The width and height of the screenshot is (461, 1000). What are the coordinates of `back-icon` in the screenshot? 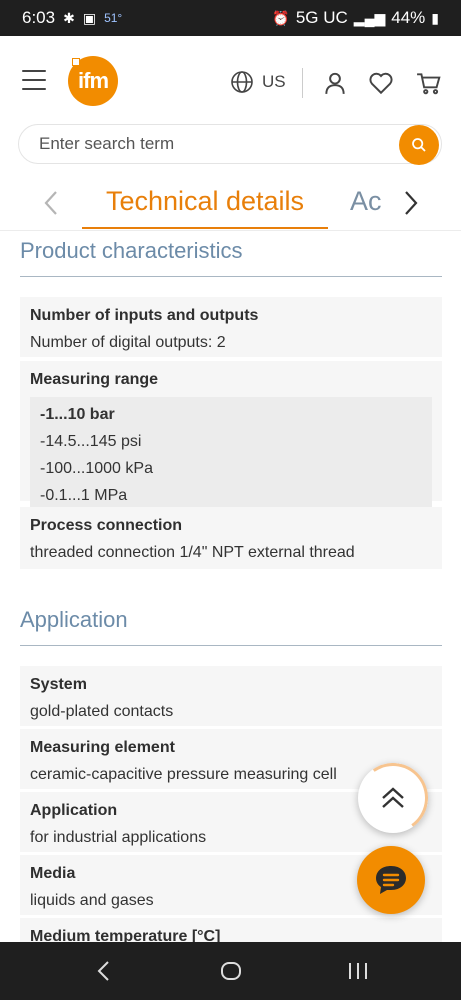 It's located at (103, 971).